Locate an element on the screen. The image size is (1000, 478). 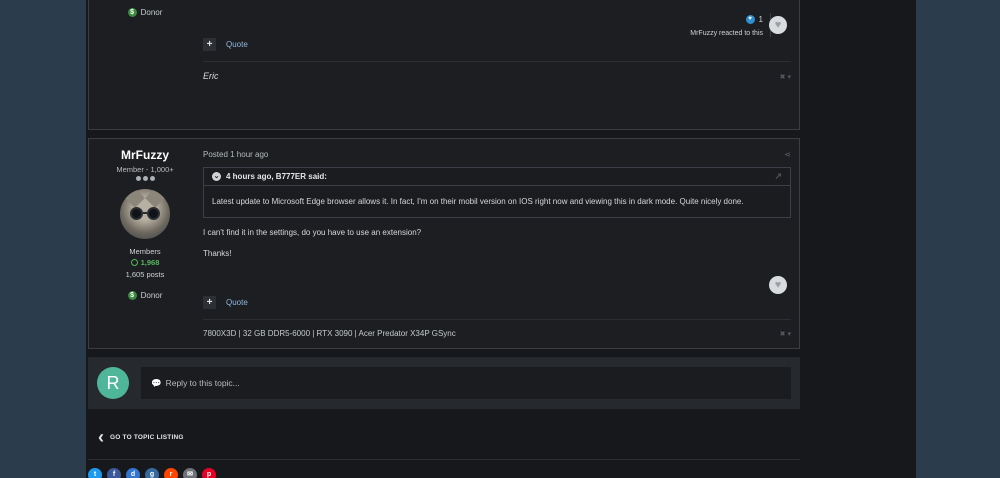
digg-icon: g is located at coordinates (152, 473).